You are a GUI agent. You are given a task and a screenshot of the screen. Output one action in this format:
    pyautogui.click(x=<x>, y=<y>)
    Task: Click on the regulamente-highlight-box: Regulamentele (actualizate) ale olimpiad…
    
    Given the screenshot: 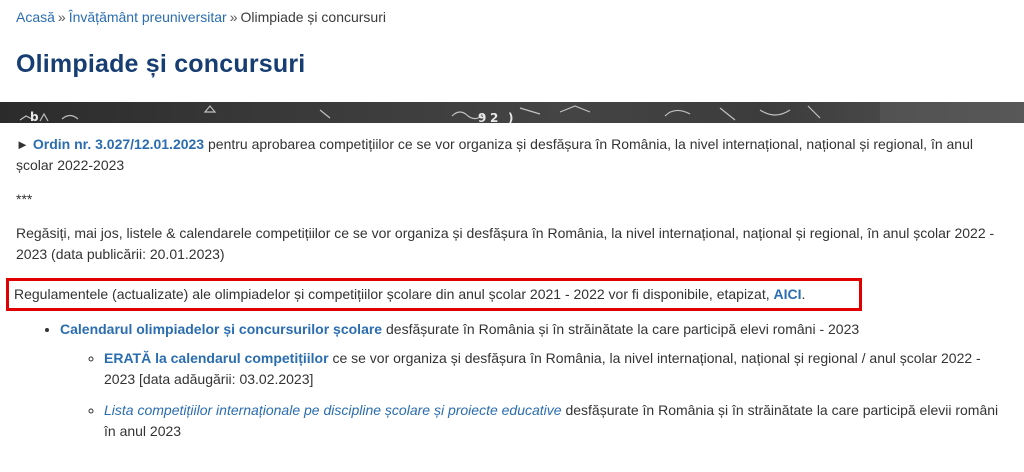 What is the action you would take?
    pyautogui.click(x=434, y=294)
    